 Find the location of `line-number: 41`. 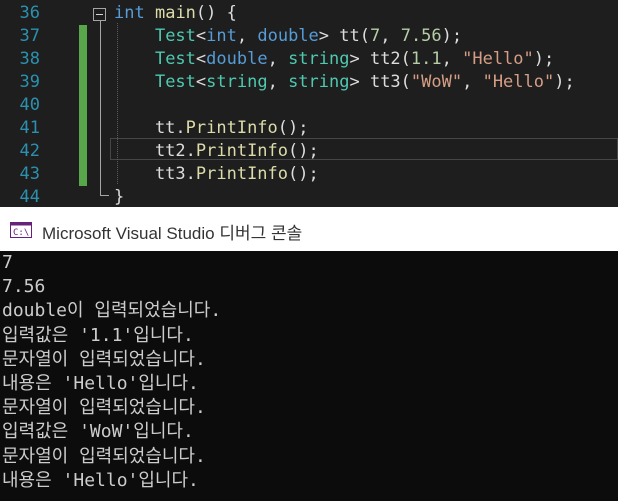

line-number: 41 is located at coordinates (29, 128).